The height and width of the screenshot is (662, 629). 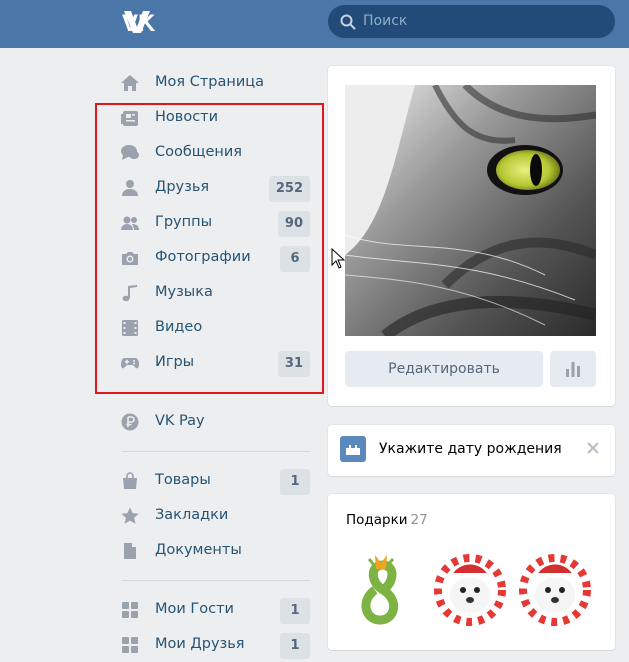 What do you see at coordinates (295, 482) in the screenshot?
I see `goods-count-badge: 1` at bounding box center [295, 482].